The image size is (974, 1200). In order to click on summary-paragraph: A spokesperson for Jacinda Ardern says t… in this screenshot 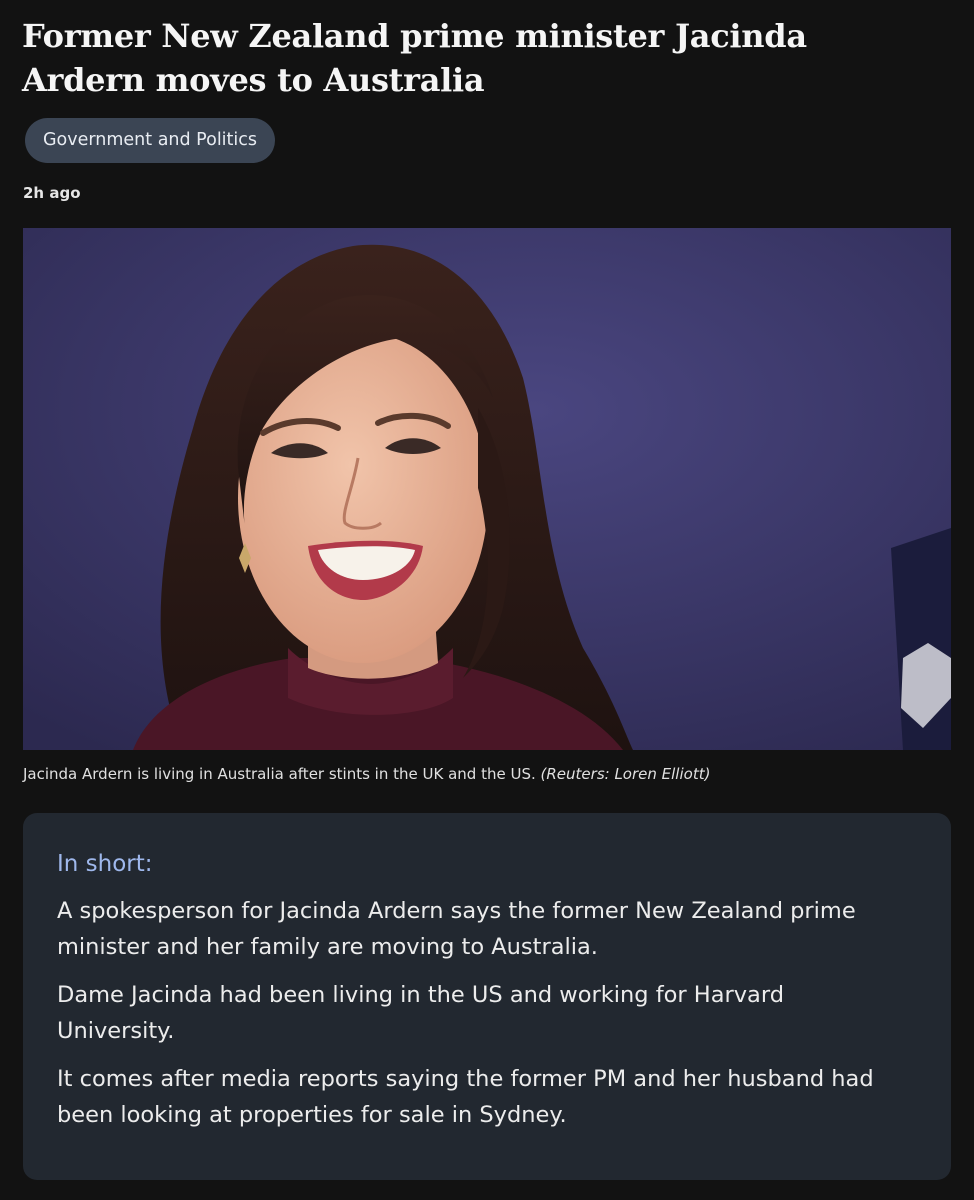, I will do `click(456, 929)`.